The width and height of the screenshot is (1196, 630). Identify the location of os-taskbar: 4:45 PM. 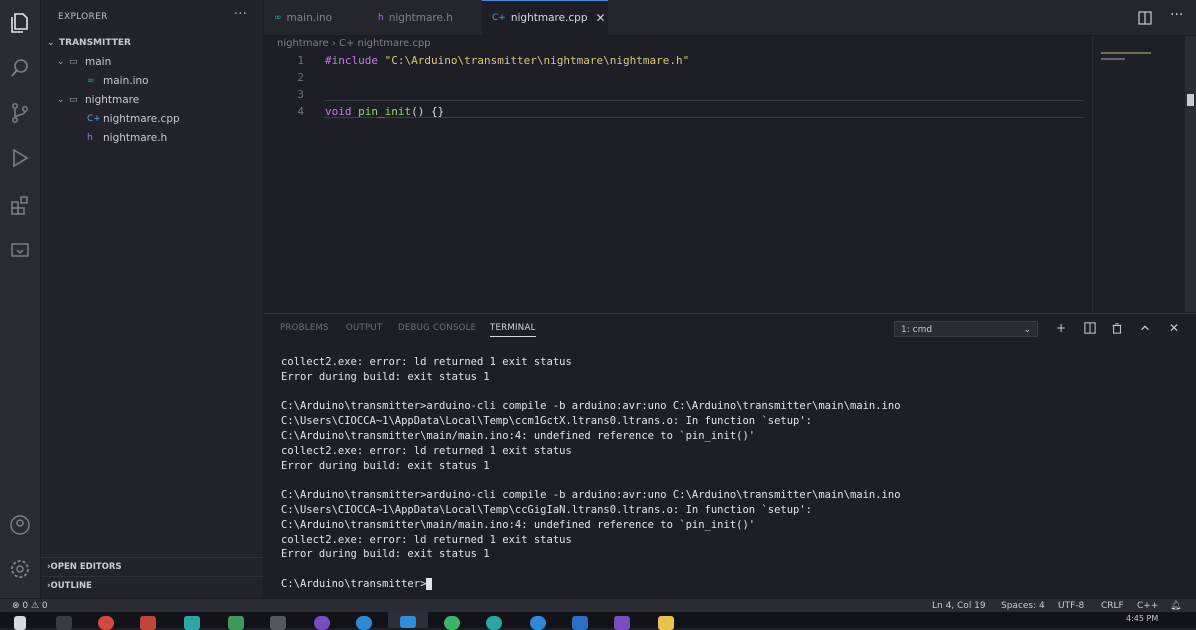
(598, 621).